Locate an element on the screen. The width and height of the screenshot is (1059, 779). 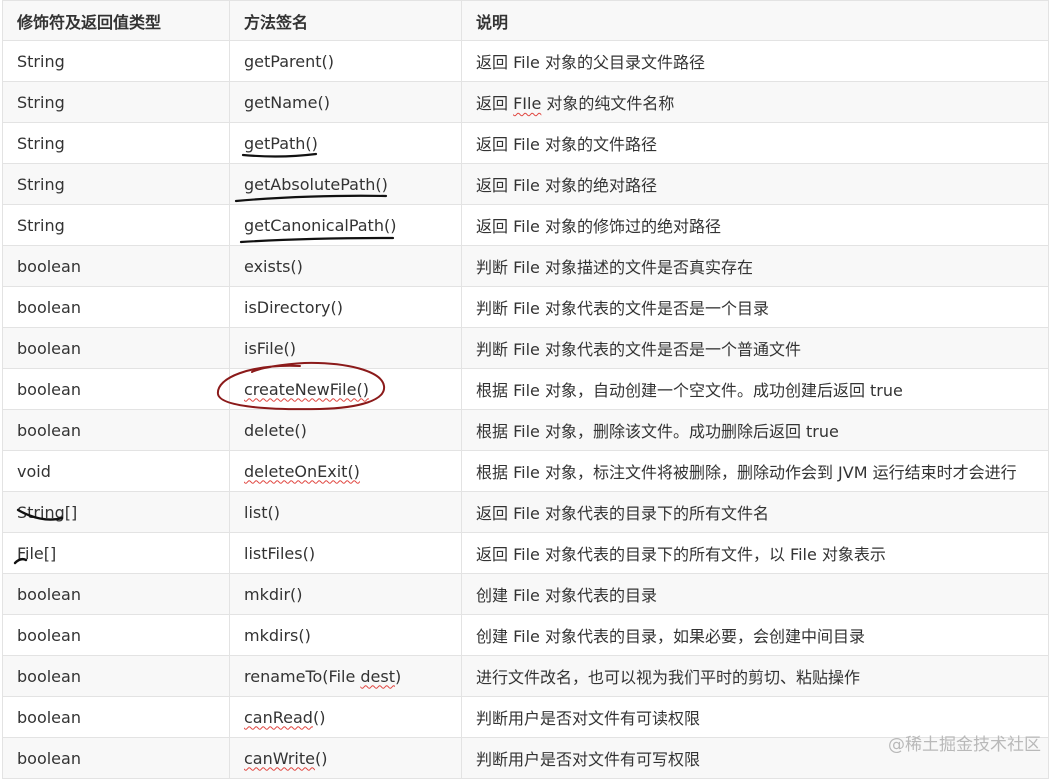
description-cell: 返回 File 对象的绝对路径 is located at coordinates (755, 184).